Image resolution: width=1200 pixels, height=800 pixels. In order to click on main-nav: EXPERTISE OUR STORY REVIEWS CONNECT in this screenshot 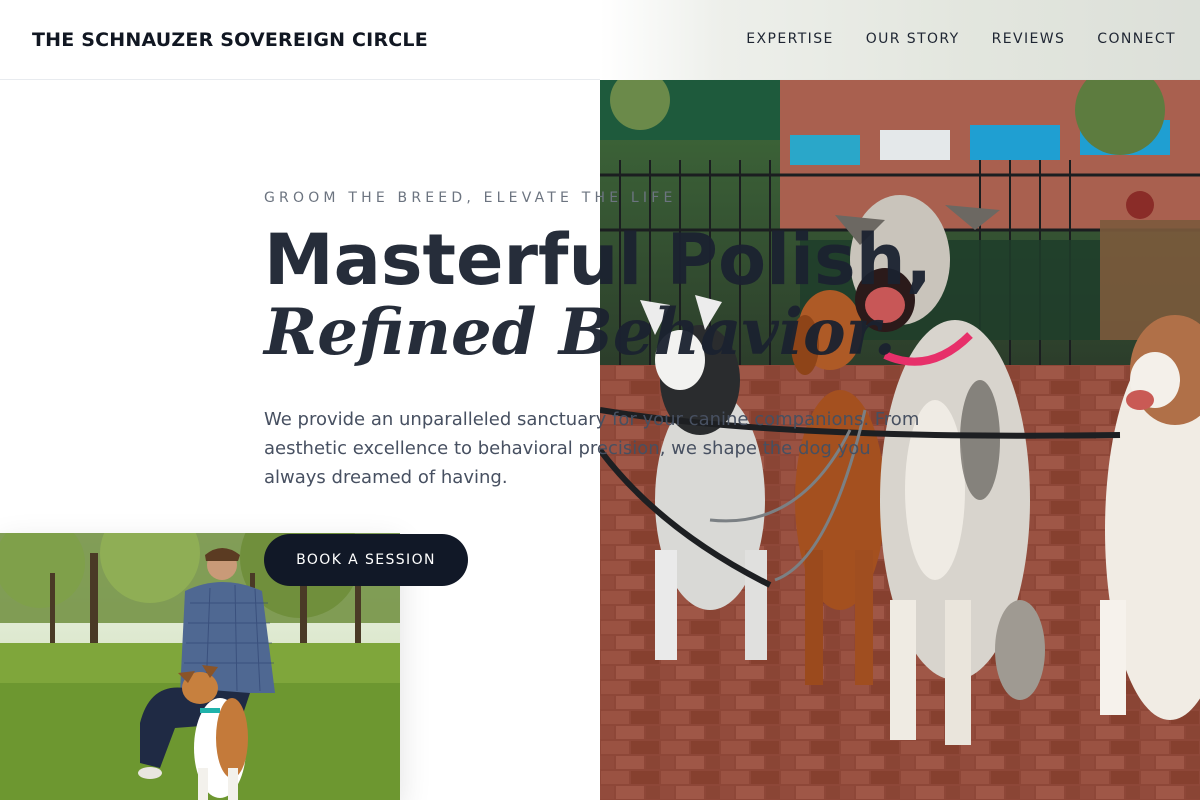, I will do `click(961, 39)`.